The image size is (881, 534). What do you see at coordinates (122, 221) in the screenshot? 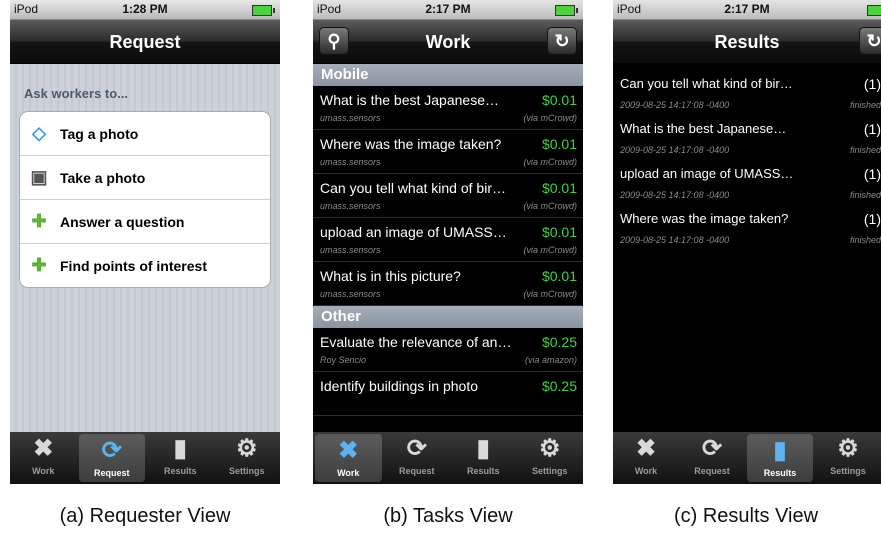
I see `request-item-label: Answer a question` at bounding box center [122, 221].